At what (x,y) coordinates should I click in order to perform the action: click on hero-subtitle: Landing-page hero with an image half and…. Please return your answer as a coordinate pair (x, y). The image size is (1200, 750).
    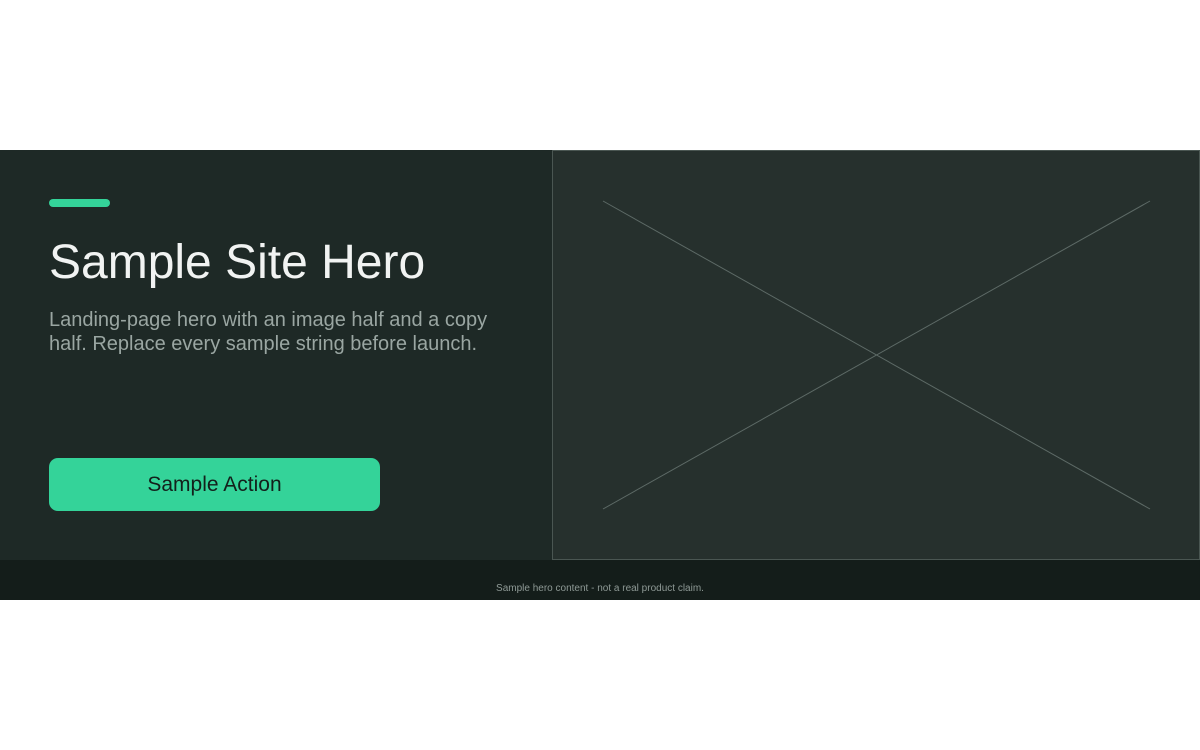
    Looking at the image, I should click on (268, 332).